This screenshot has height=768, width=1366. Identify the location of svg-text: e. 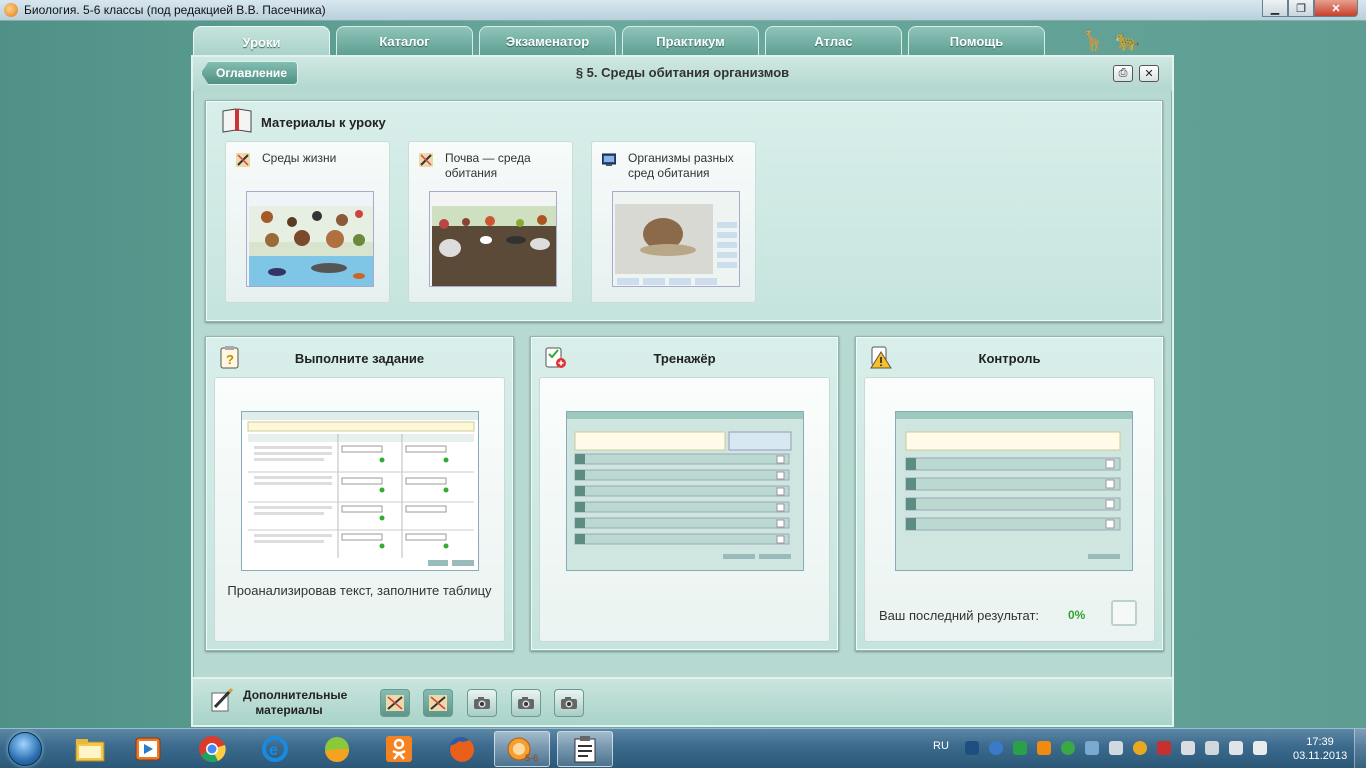
(273, 750).